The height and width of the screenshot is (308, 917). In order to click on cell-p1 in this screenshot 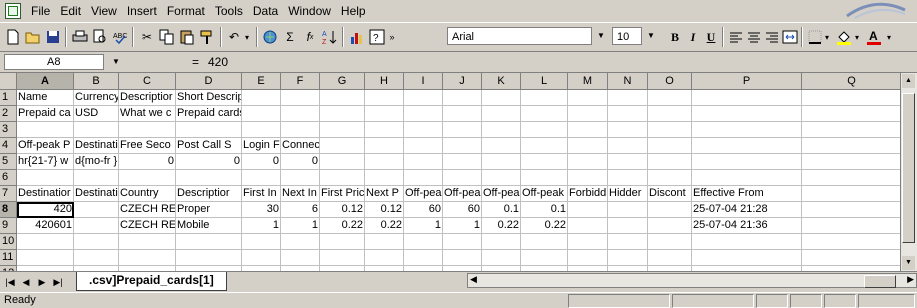, I will do `click(747, 98)`.